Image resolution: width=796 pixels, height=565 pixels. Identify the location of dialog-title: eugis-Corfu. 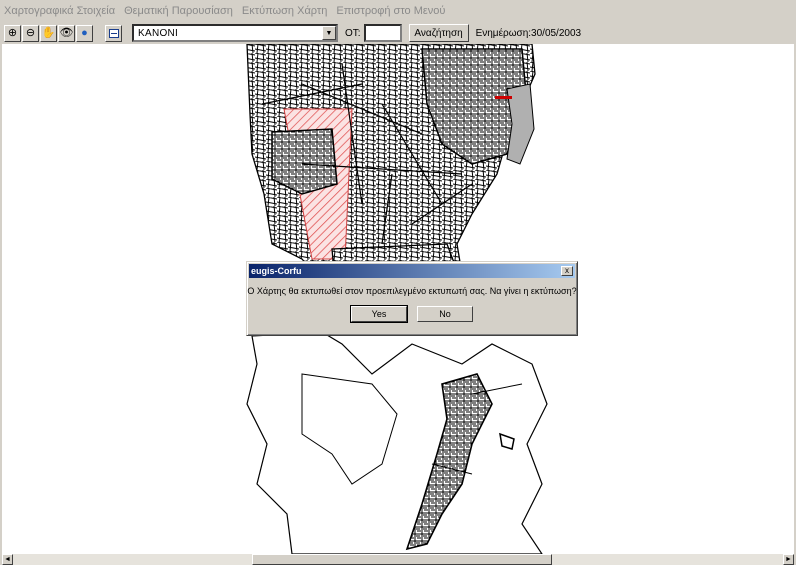
(276, 271).